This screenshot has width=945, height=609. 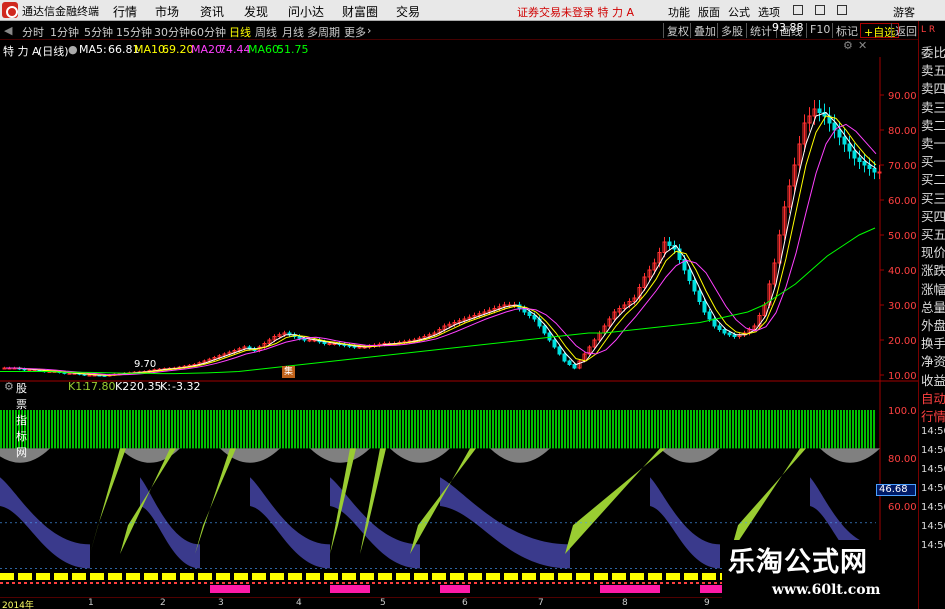 What do you see at coordinates (630, 589) in the screenshot?
I see `pink-band` at bounding box center [630, 589].